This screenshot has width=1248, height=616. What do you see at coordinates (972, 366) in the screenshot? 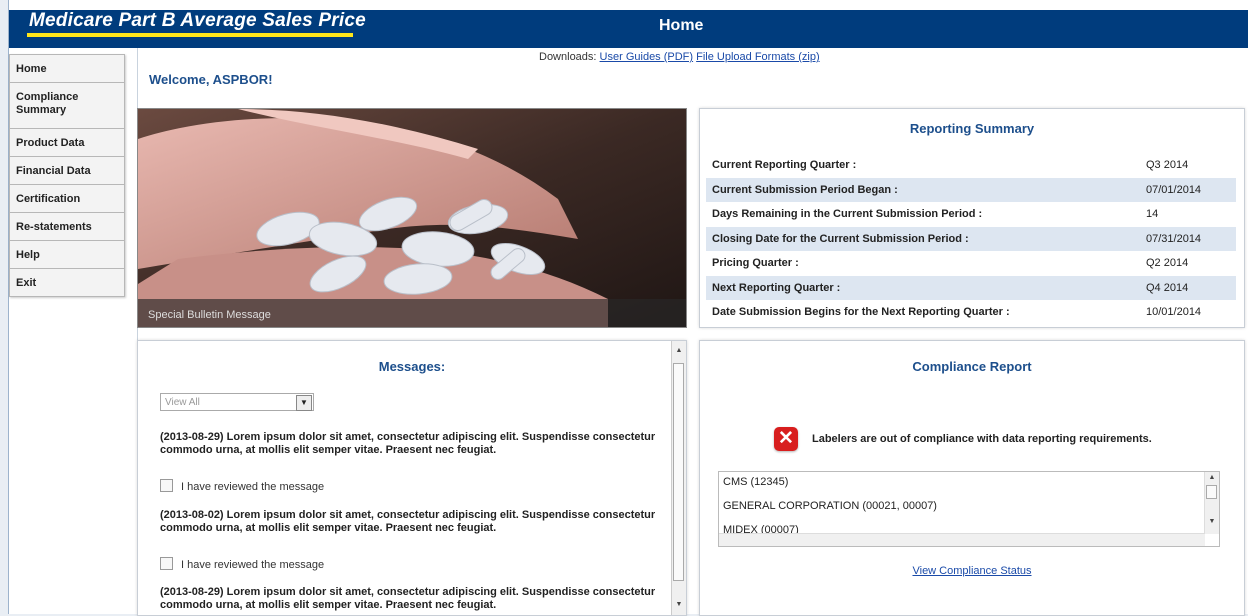
I see `compliance-report-title: Compliance Report` at bounding box center [972, 366].